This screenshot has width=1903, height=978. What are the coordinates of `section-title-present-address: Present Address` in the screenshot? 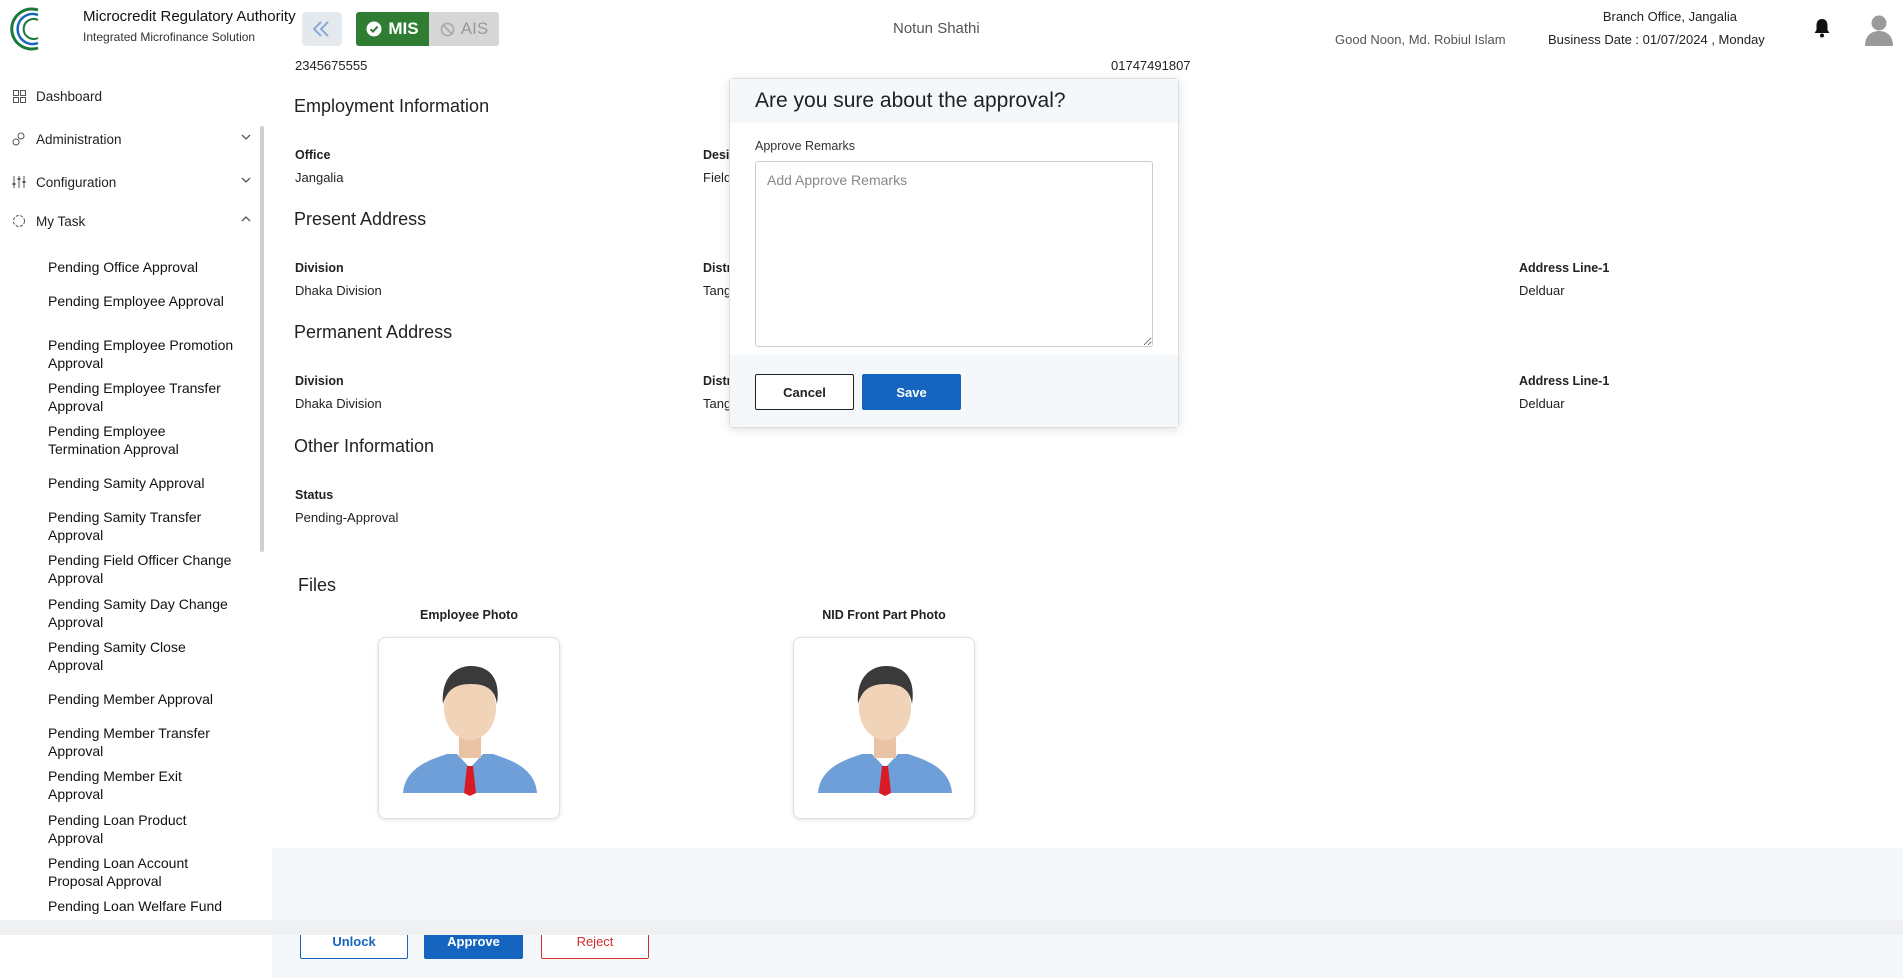 It's located at (360, 219).